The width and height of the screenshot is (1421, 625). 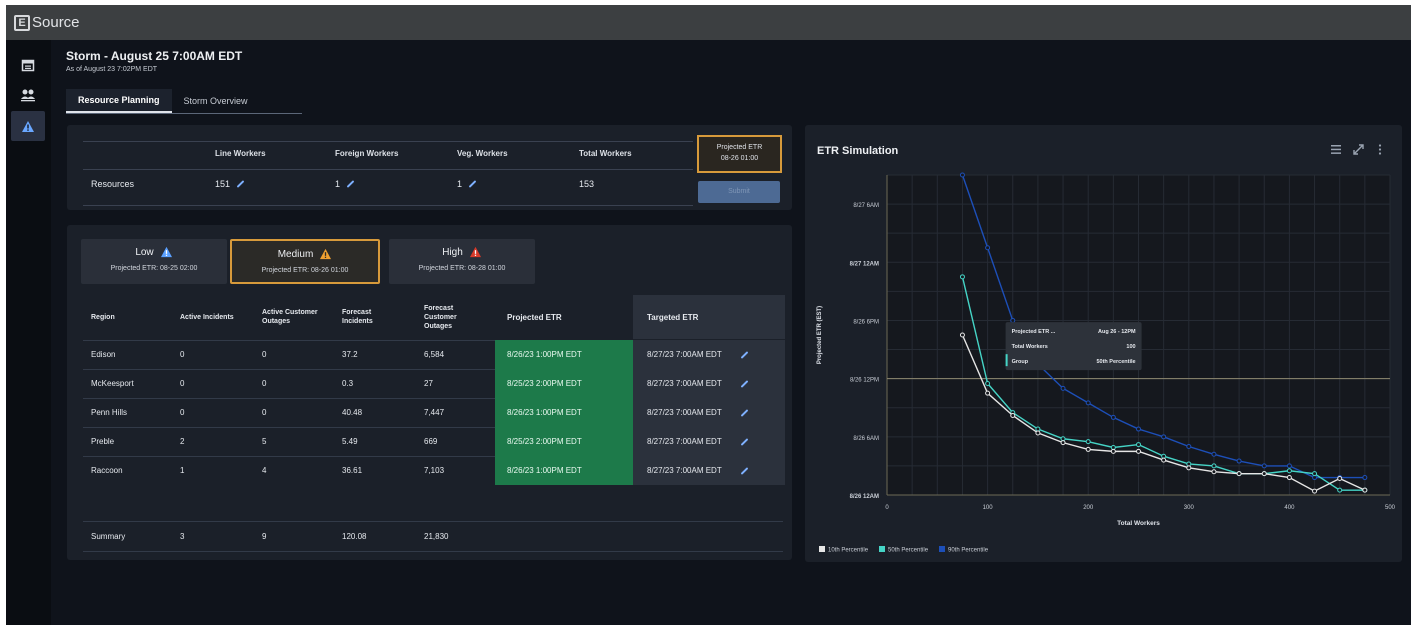 What do you see at coordinates (848, 551) in the screenshot?
I see `legend-item: 10th Percentile` at bounding box center [848, 551].